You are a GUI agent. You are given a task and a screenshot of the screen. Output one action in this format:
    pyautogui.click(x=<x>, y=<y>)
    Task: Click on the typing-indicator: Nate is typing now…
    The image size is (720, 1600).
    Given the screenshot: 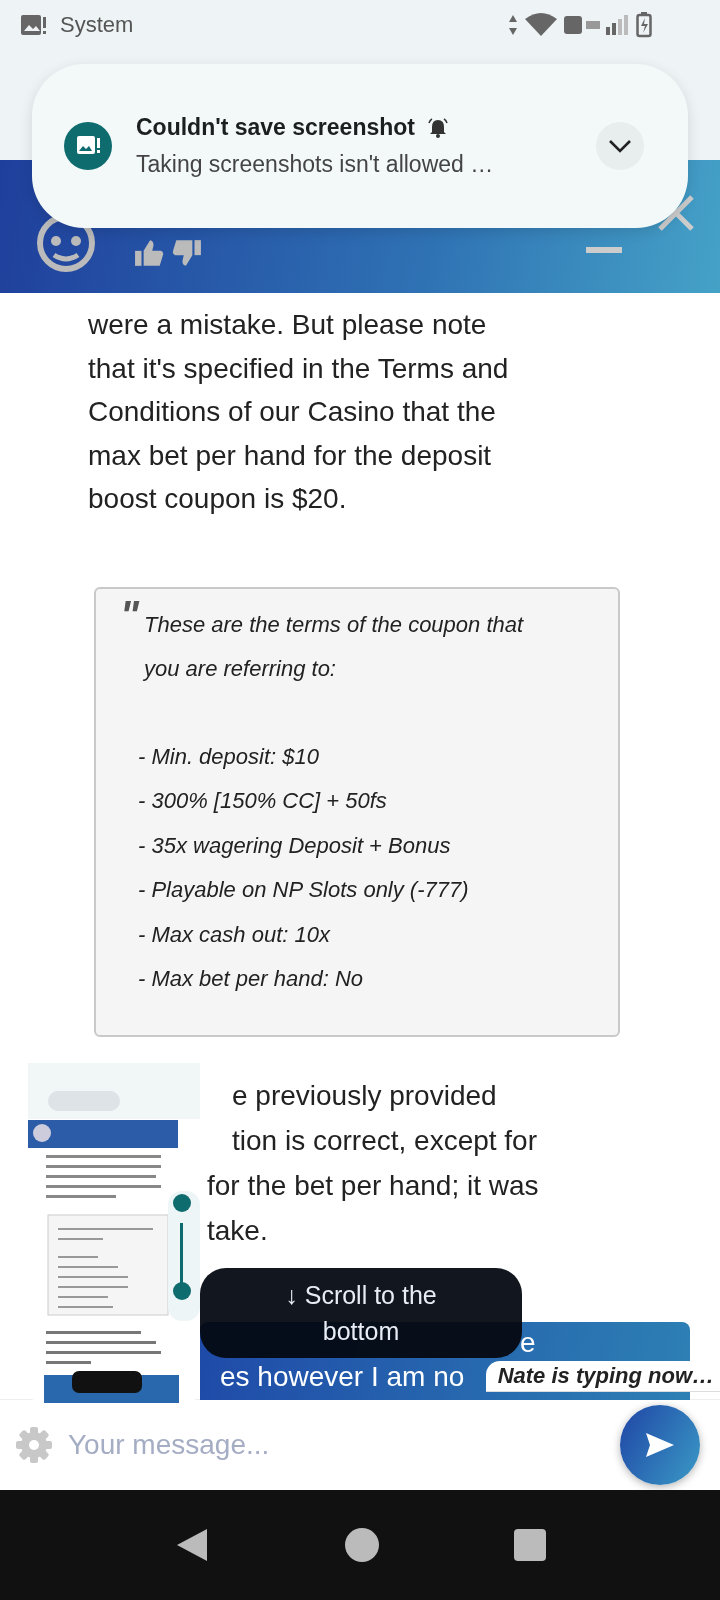 What is the action you would take?
    pyautogui.click(x=602, y=1376)
    